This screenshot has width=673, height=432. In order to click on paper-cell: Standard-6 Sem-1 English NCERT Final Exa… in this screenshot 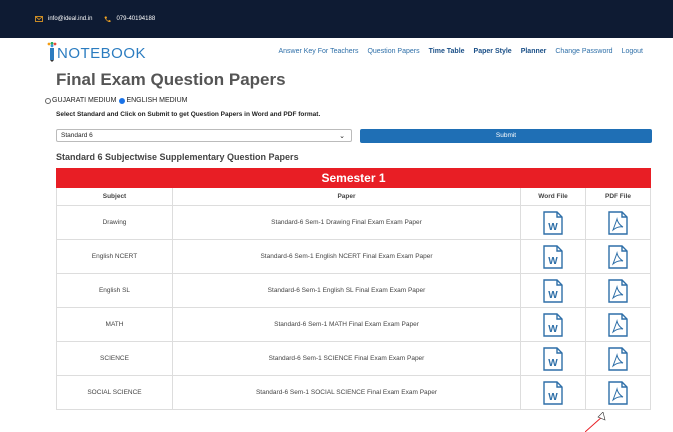, I will do `click(347, 256)`.